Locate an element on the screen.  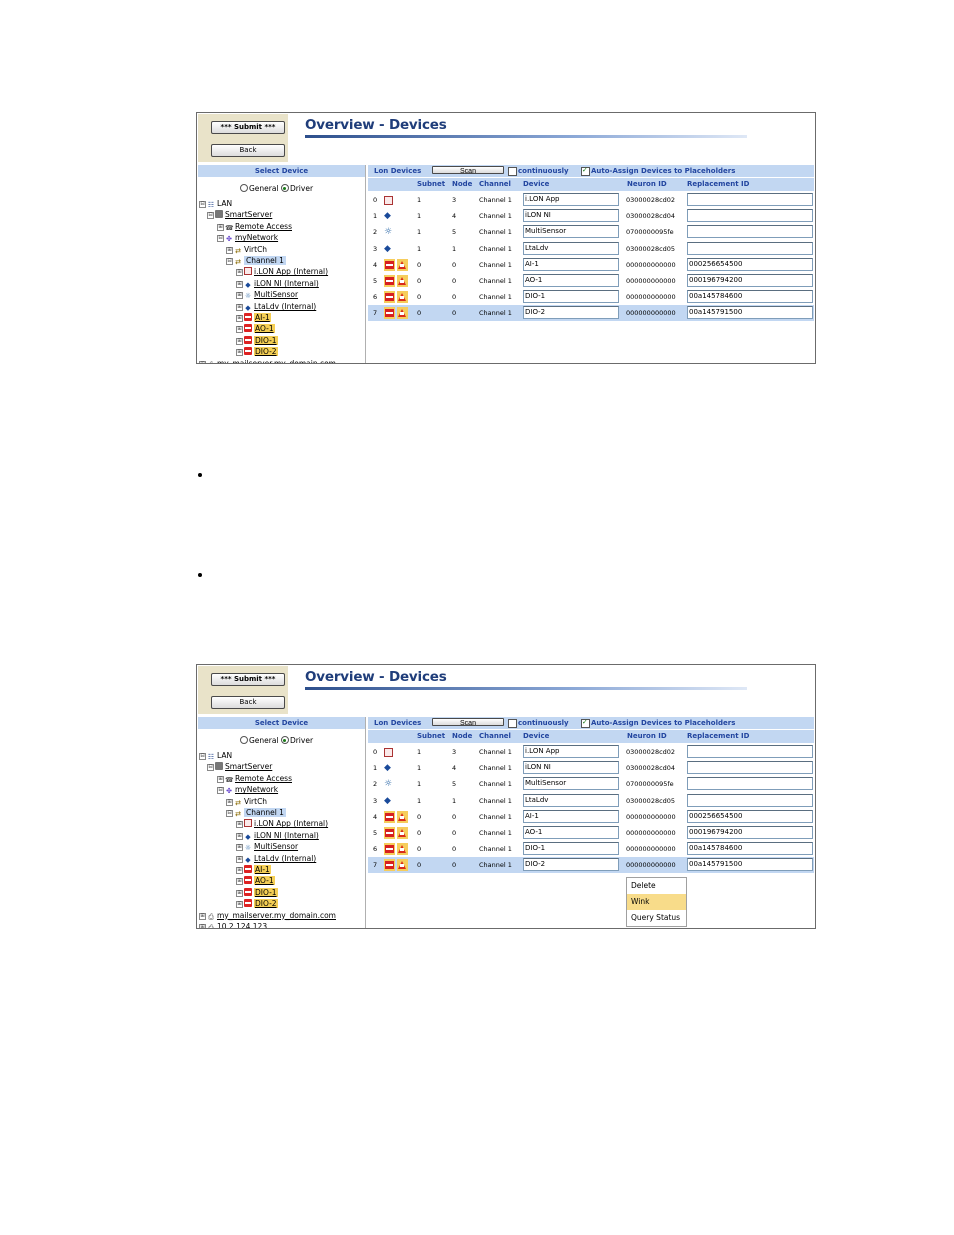
context-menu-item: Query Status is located at coordinates (656, 918).